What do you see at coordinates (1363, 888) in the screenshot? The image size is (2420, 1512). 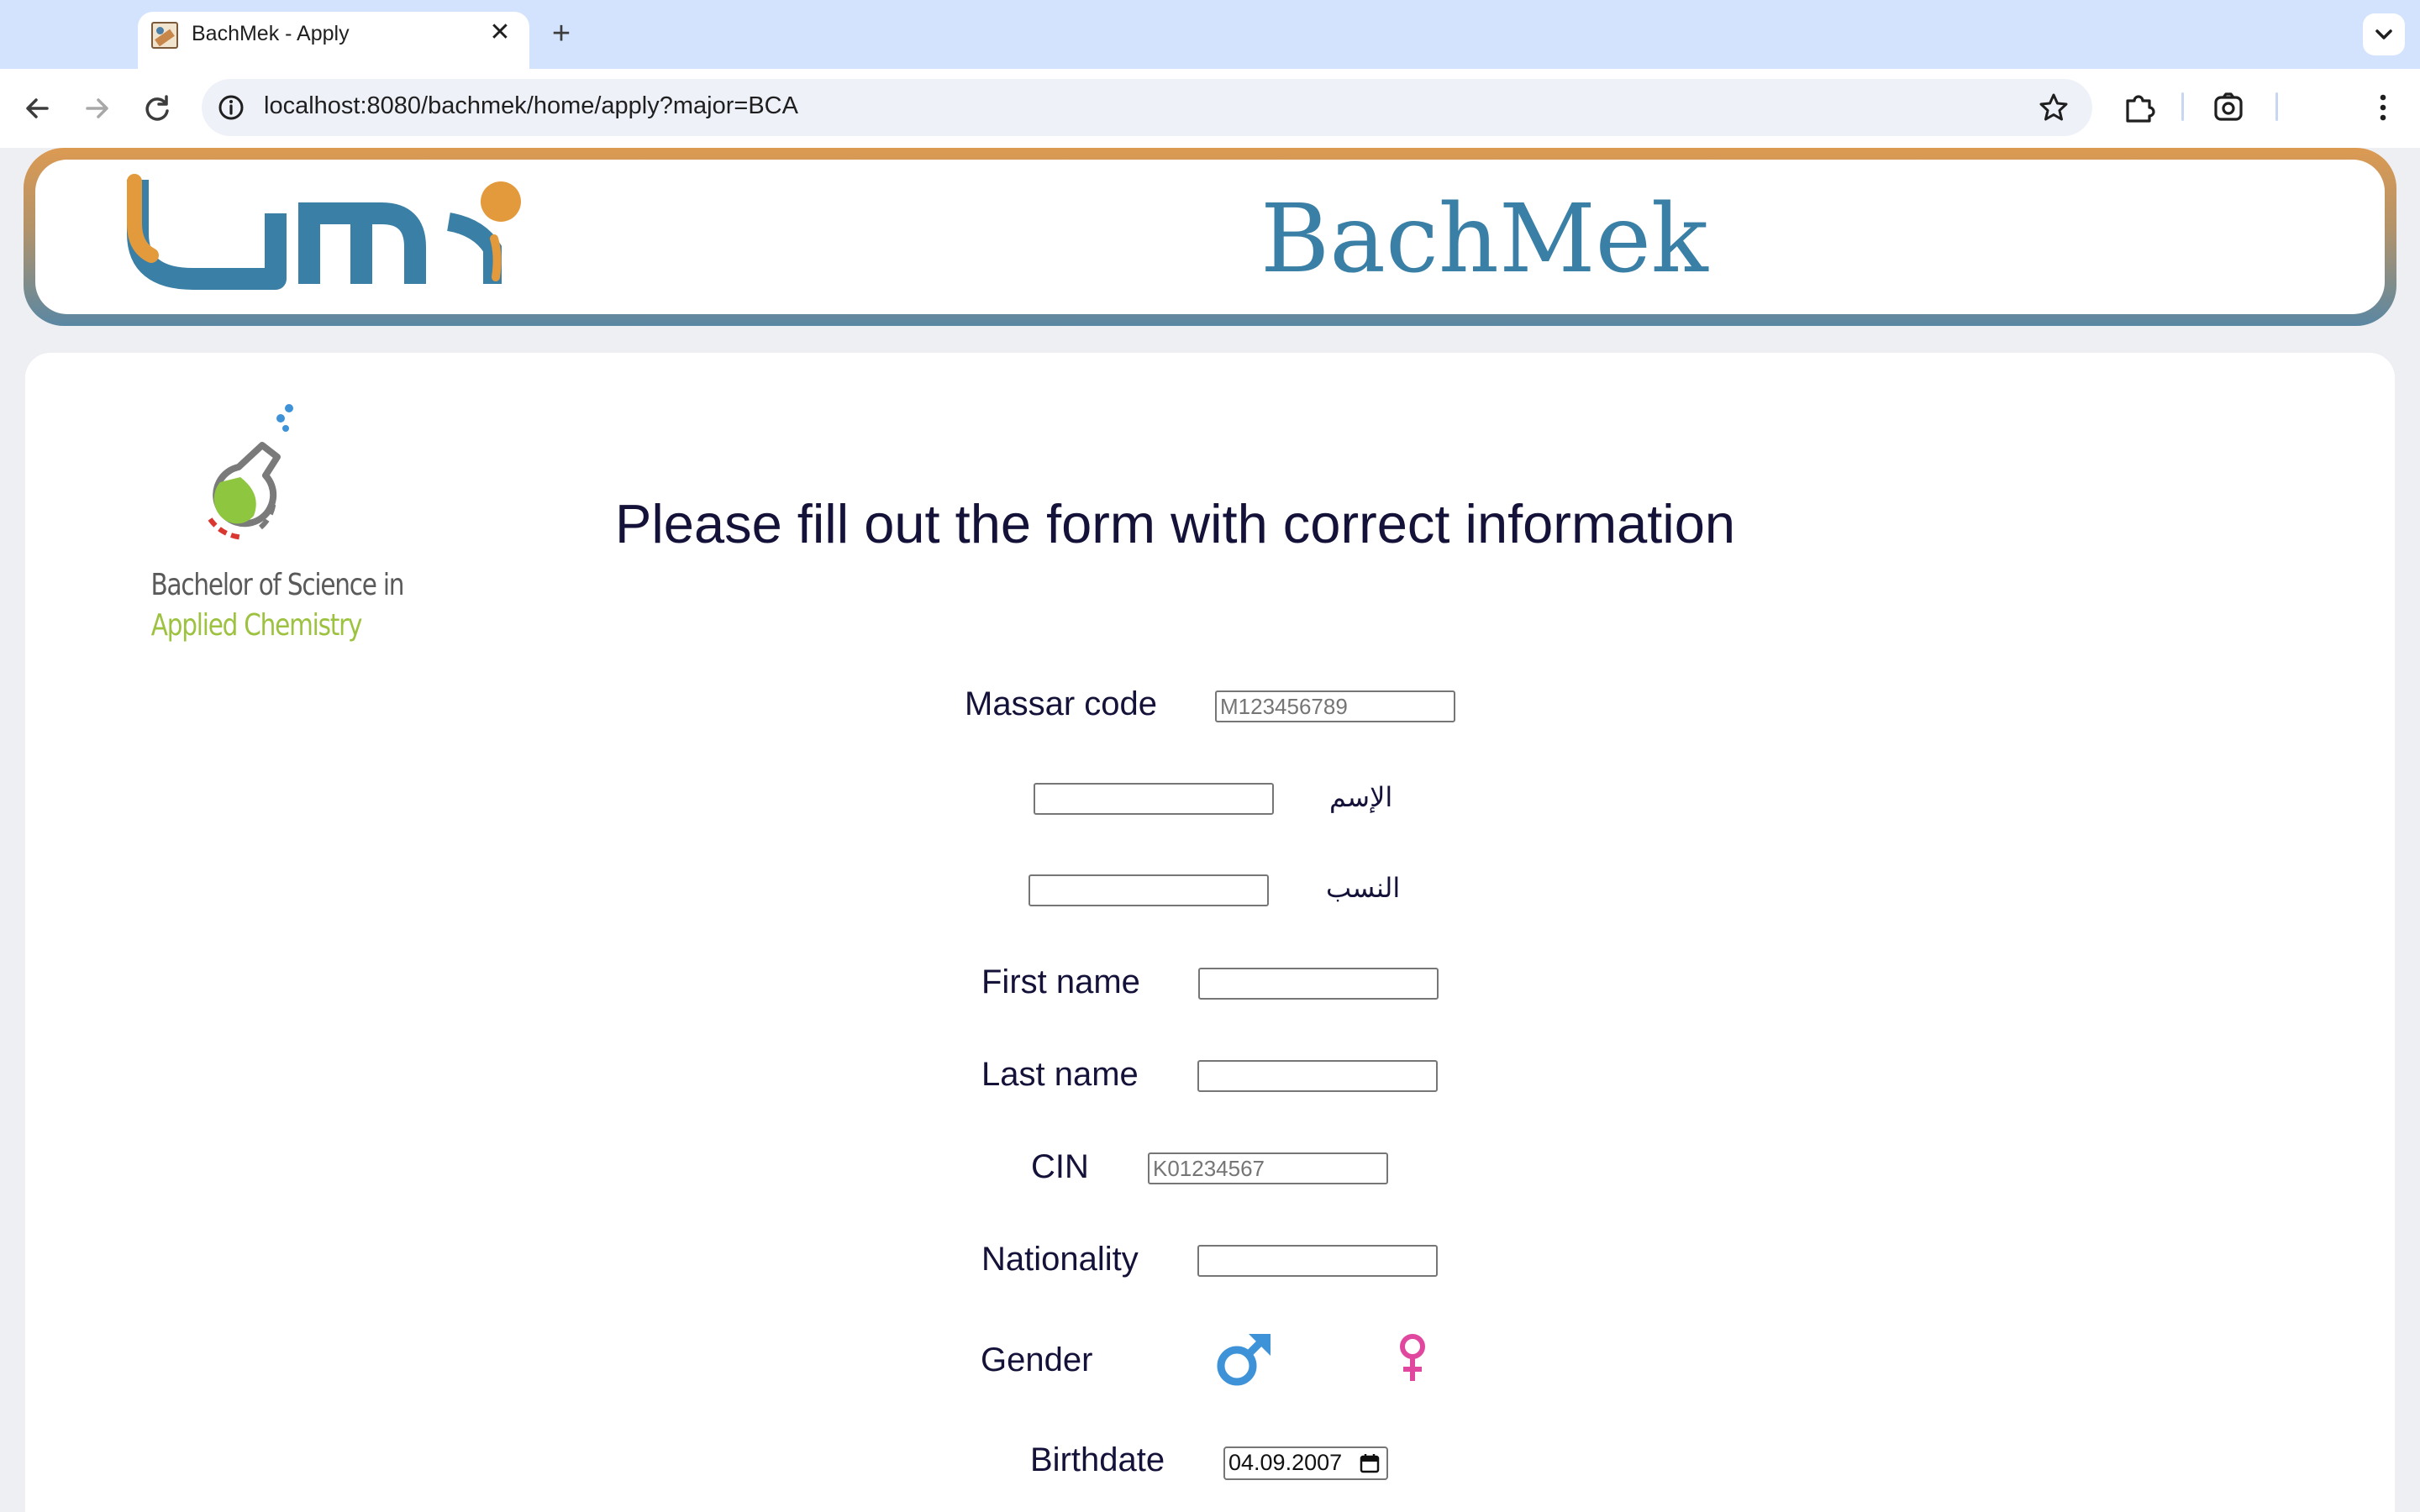 I see `arabic-last-name-label: النسب` at bounding box center [1363, 888].